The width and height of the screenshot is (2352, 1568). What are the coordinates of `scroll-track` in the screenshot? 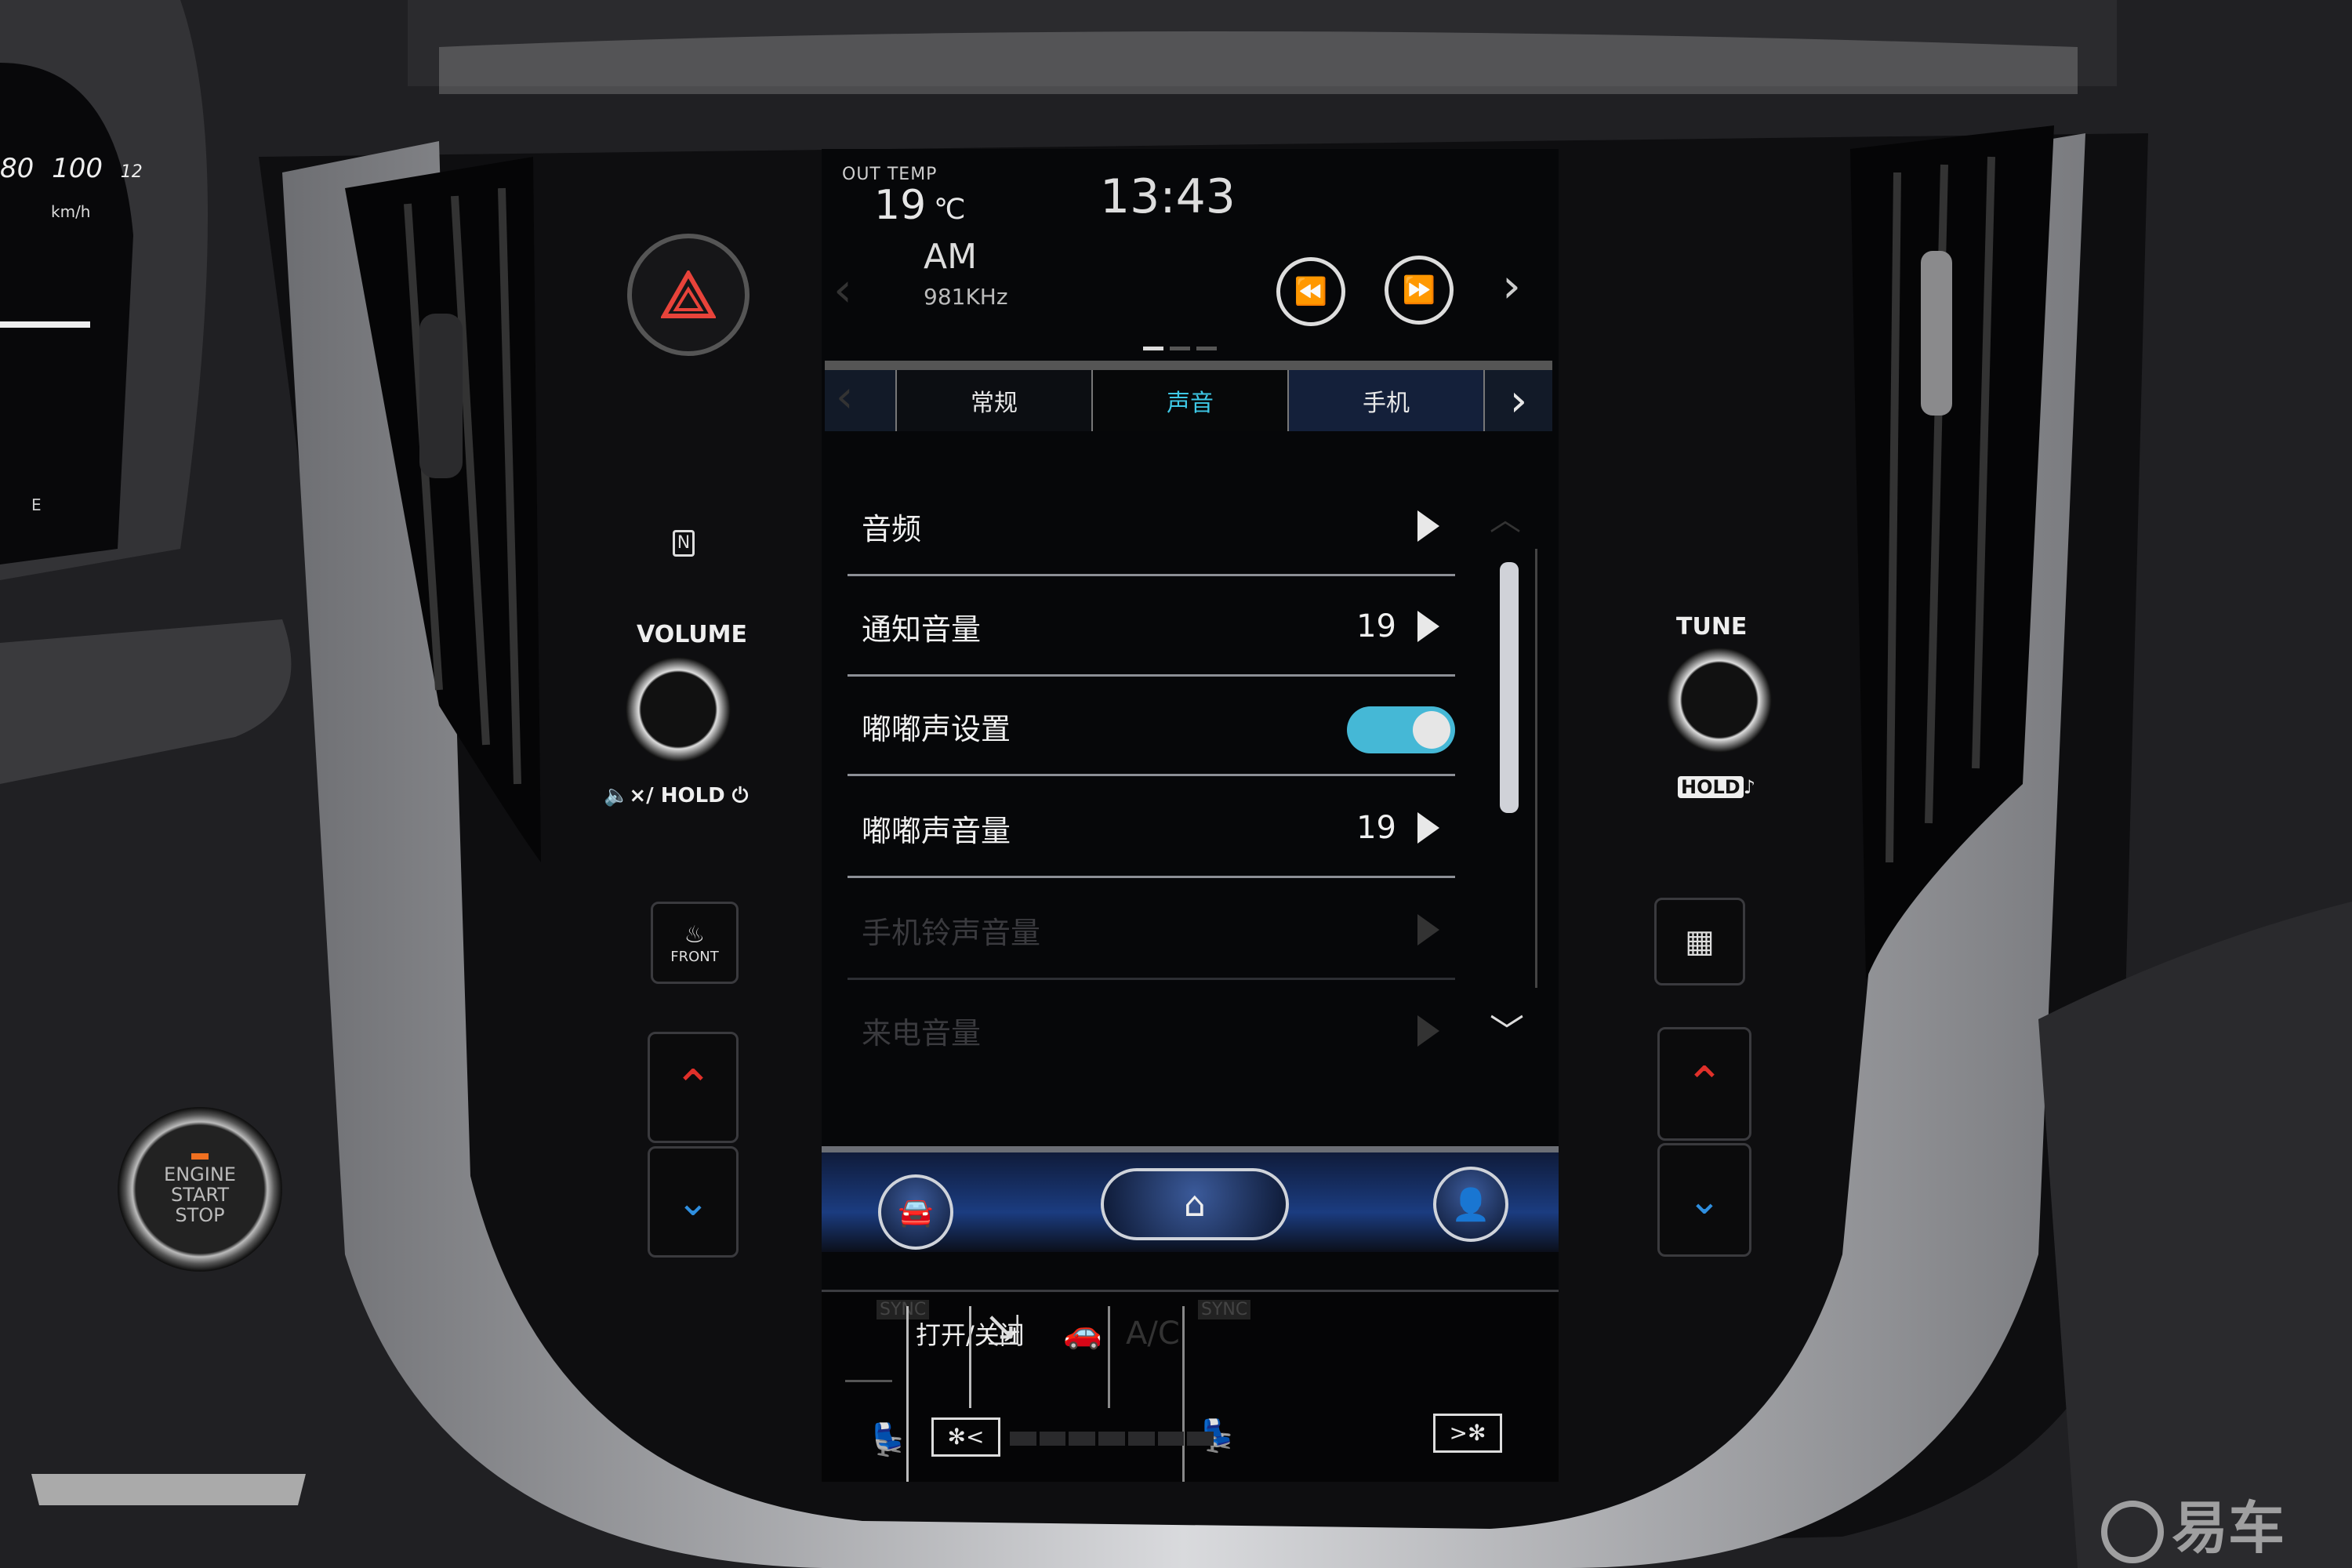 It's located at (1536, 768).